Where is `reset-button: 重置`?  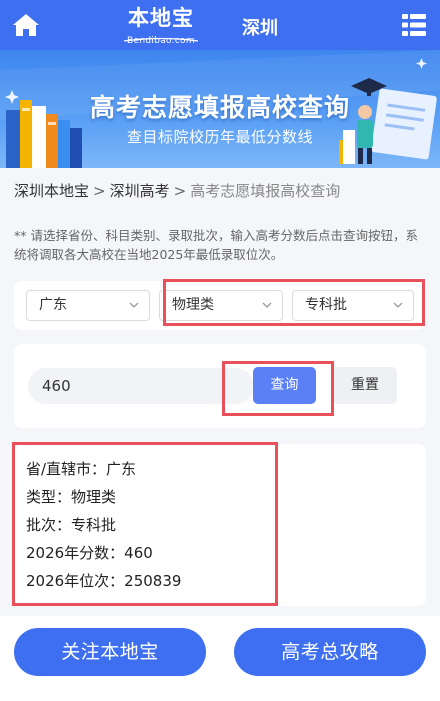 reset-button: 重置 is located at coordinates (365, 385).